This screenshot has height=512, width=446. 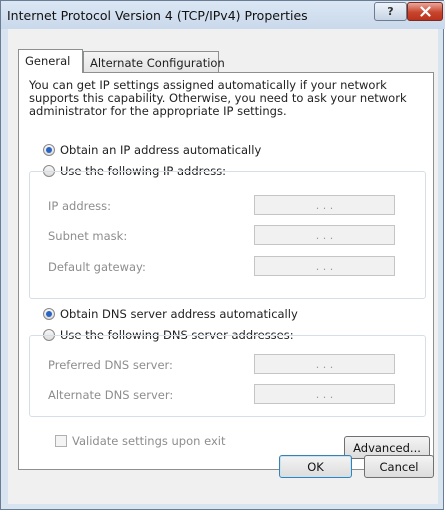 I want to click on tab-alternate-configuration: Alternate Configuration, so click(x=154, y=62).